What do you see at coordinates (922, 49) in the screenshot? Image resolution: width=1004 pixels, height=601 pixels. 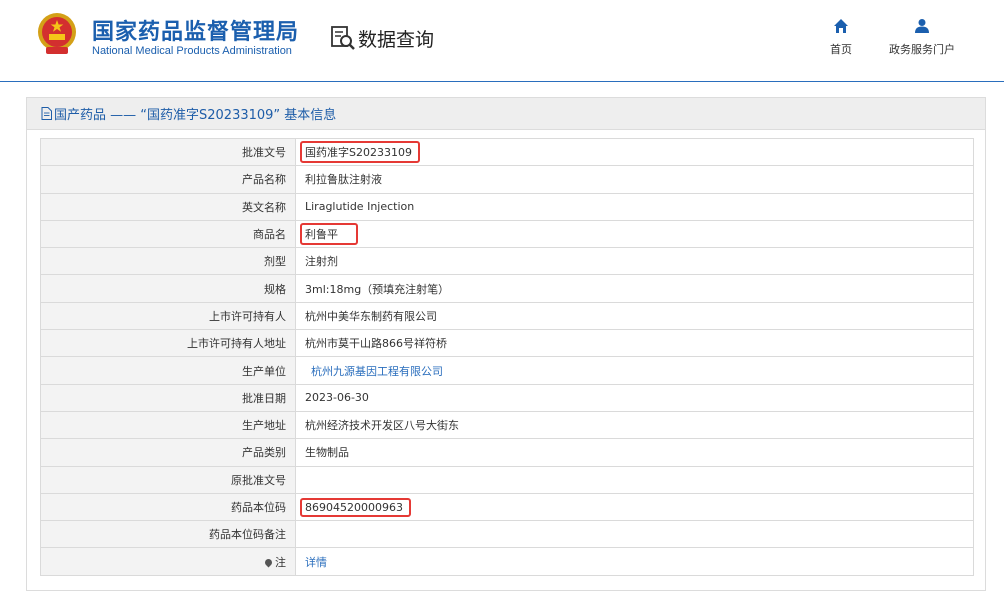 I see `nav-service-portal-label: 政务服务门户` at bounding box center [922, 49].